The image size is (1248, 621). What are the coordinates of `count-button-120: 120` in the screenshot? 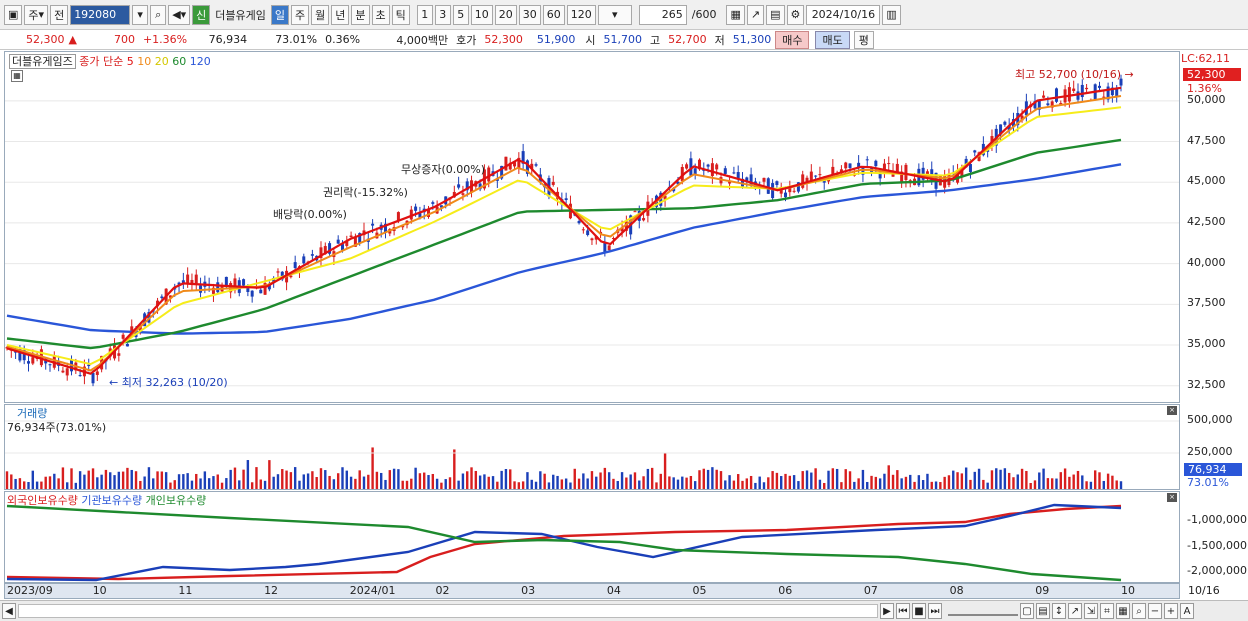 It's located at (581, 14).